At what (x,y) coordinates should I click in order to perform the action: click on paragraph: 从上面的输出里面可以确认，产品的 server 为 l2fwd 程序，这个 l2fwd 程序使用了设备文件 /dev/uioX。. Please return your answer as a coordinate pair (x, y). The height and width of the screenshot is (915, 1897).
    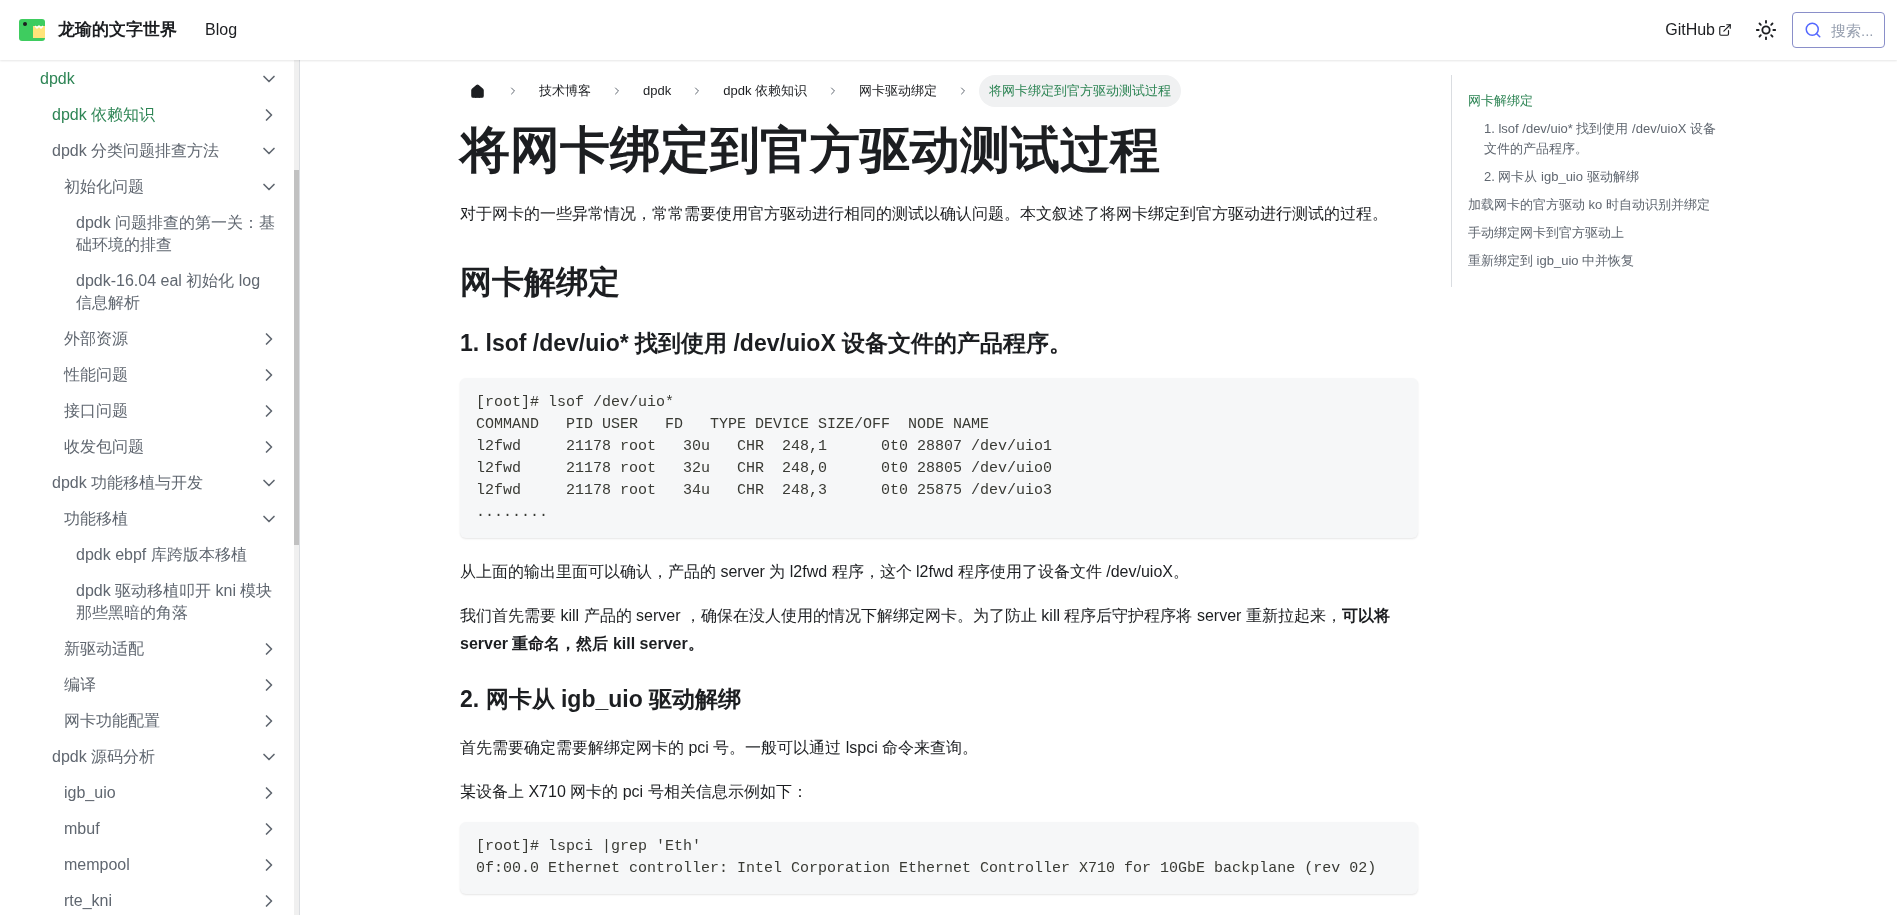
    Looking at the image, I should click on (825, 572).